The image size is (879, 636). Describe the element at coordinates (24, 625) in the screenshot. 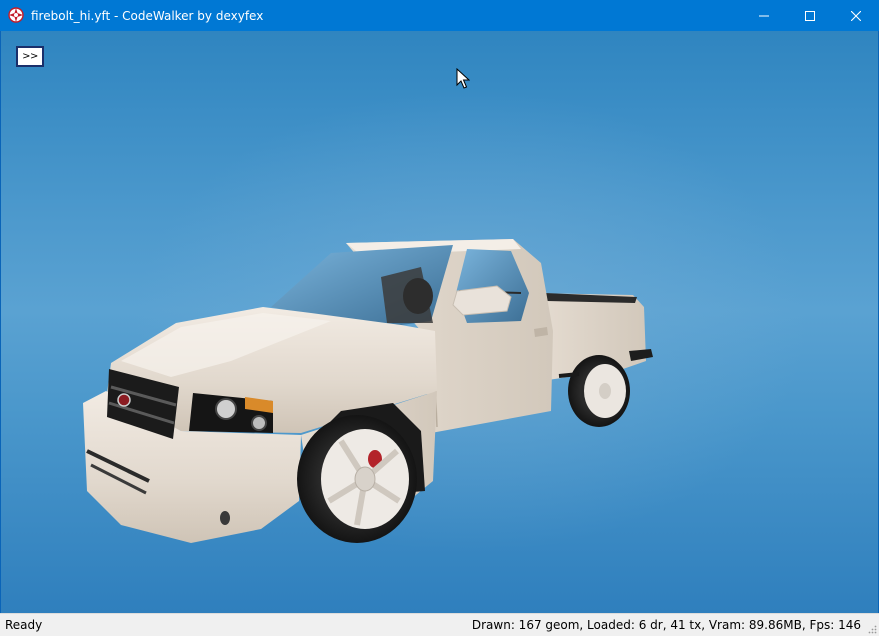

I see `status-ready: Ready` at that location.